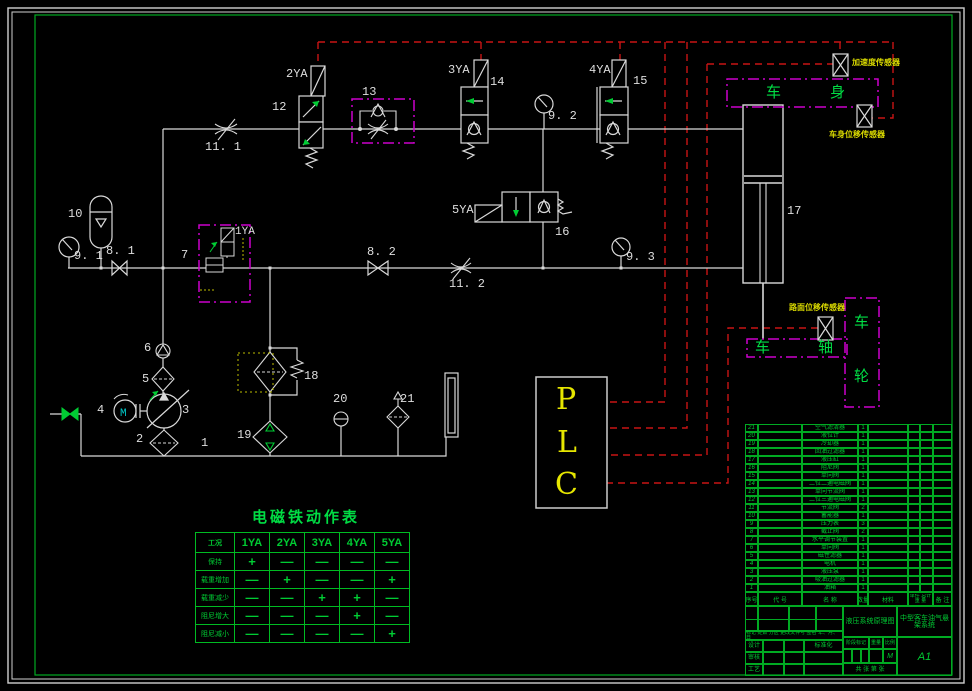 The width and height of the screenshot is (972, 691). What do you see at coordinates (848, 452) in the screenshot?
I see `parts-list-row: 18 回油过滤器 1` at bounding box center [848, 452].